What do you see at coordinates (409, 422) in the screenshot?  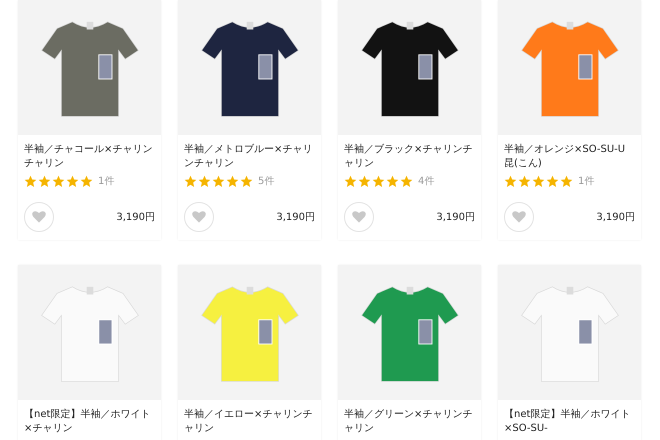 I see `product-title: 半袖／グリーン×チャリンチャリン` at bounding box center [409, 422].